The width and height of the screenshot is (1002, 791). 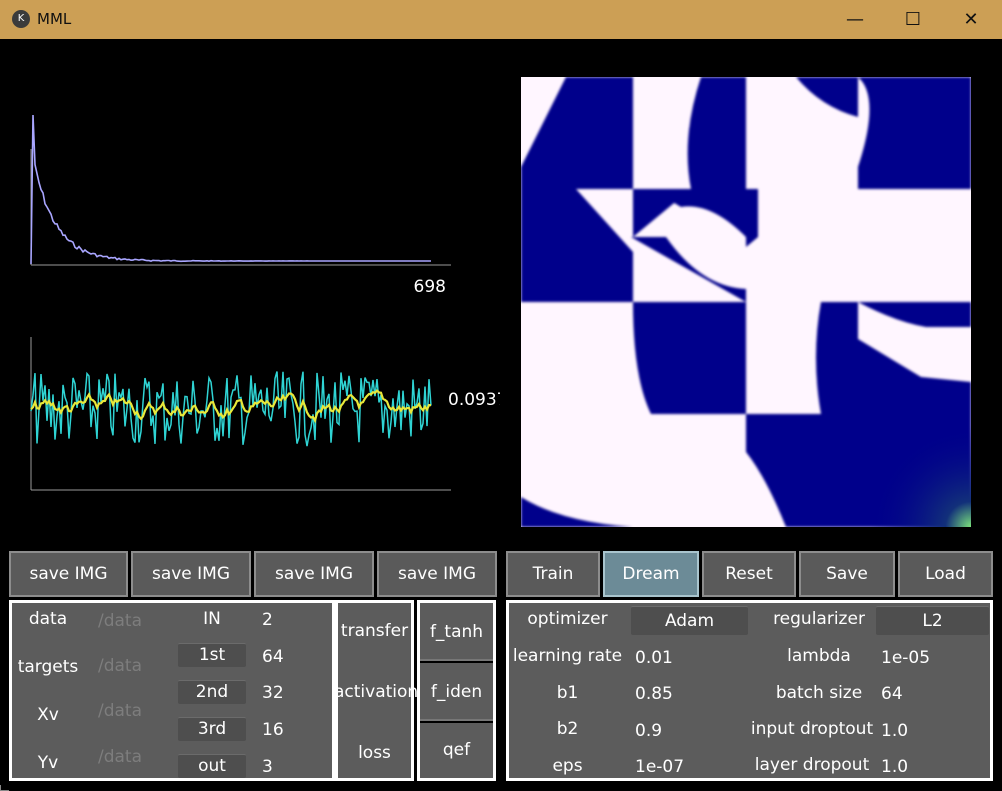 What do you see at coordinates (212, 692) in the screenshot?
I see `layer-2nd-label: 2nd` at bounding box center [212, 692].